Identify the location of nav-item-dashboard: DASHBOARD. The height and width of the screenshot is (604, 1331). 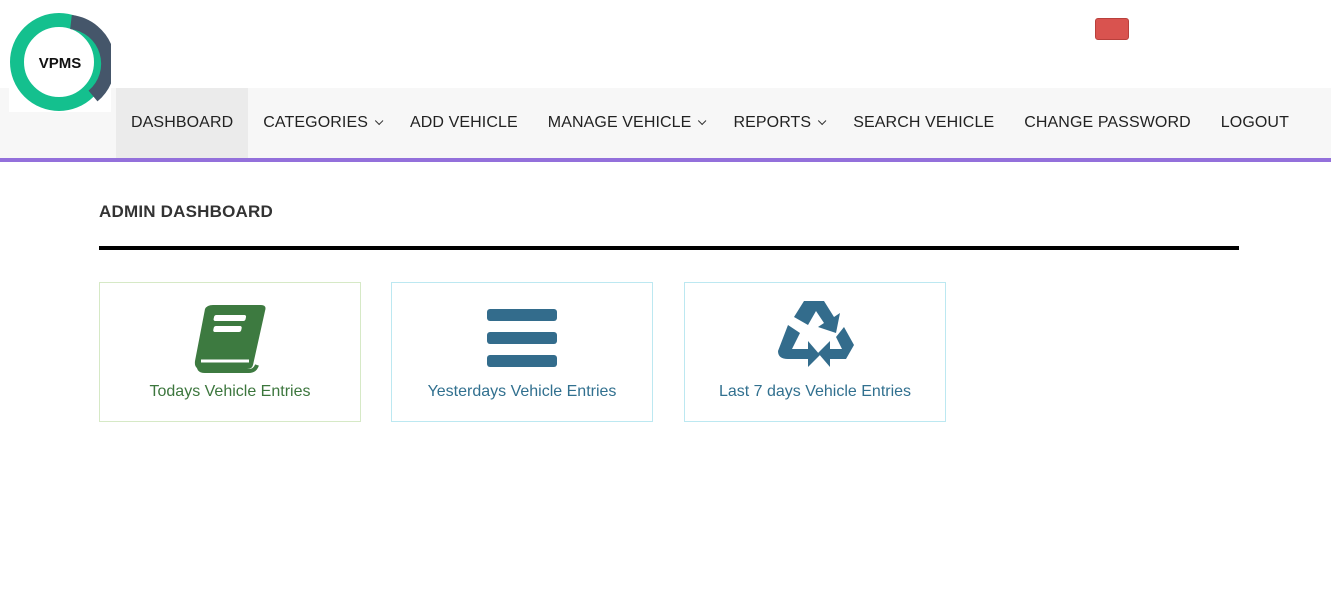
(182, 123).